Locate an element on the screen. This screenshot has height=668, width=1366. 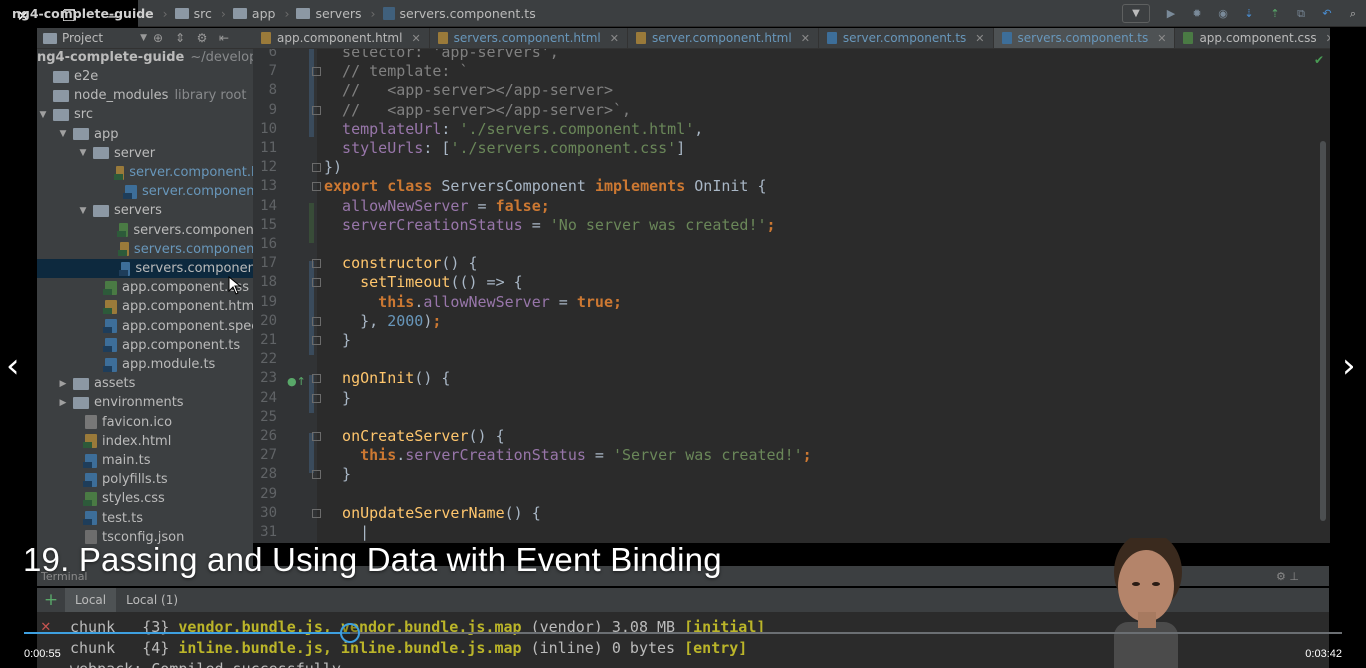
search-icon: ⌕ is located at coordinates (1353, 13).